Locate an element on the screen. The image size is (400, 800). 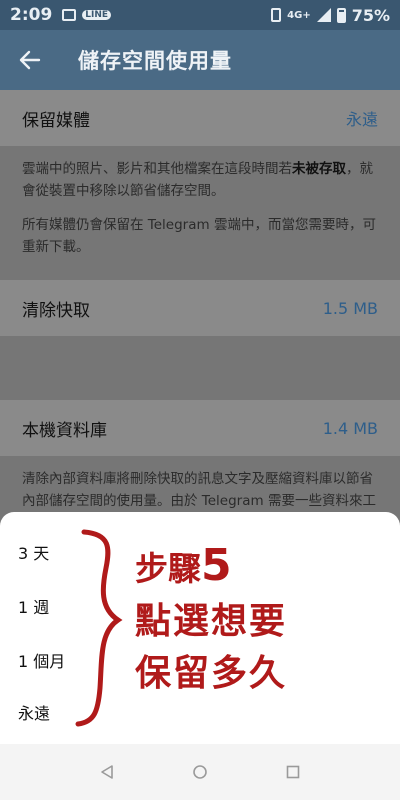
keep-media-row: 保留媒體 永遠 is located at coordinates (200, 118).